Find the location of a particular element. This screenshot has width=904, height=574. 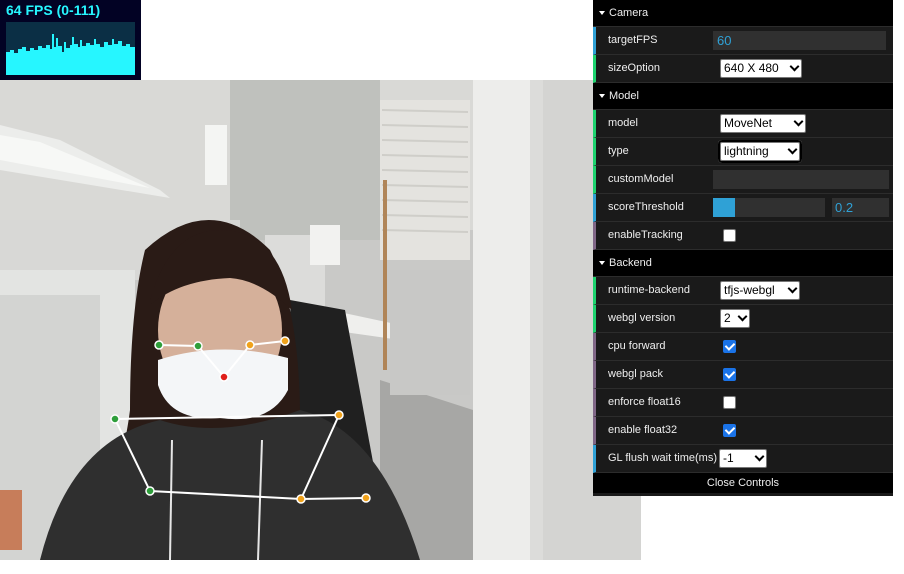

fps-graph is located at coordinates (70, 48).